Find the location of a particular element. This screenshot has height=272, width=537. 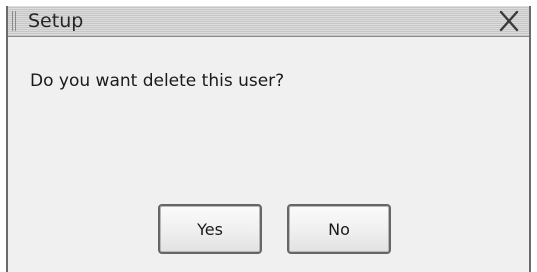

yes-button: Yes is located at coordinates (210, 229).